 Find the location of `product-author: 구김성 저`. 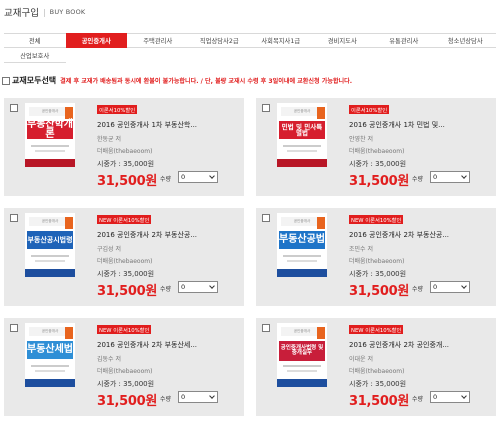

product-author: 구김성 저 is located at coordinates (109, 249).